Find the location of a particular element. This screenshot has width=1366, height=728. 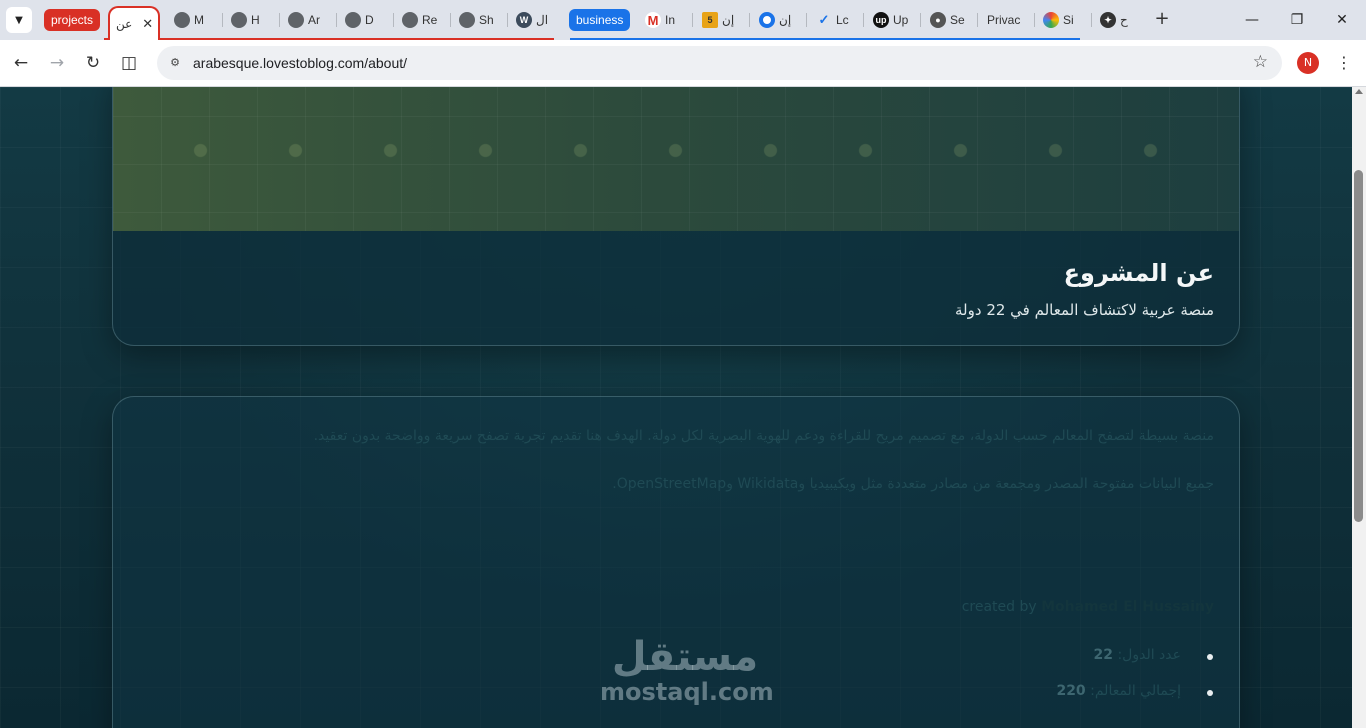

tab-7: W ال is located at coordinates (536, 20).